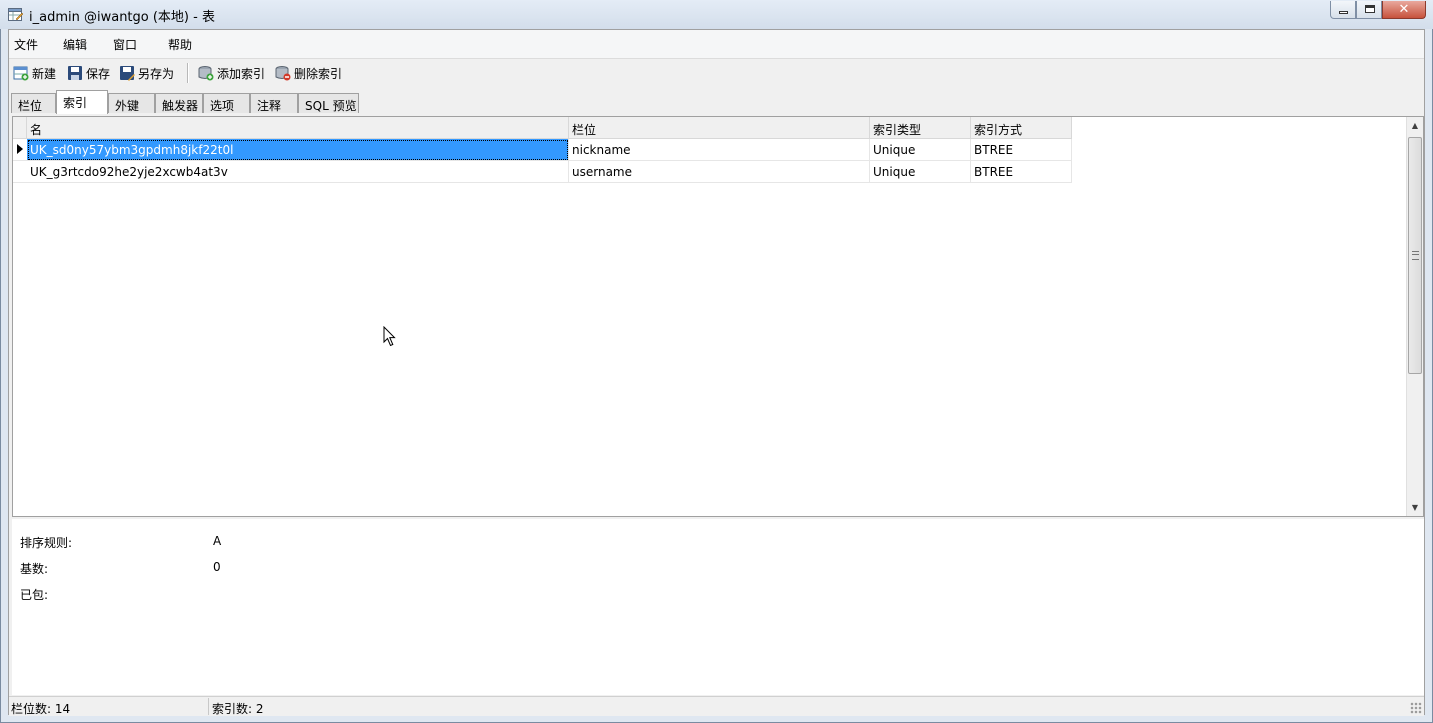 Image resolution: width=1433 pixels, height=723 pixels. What do you see at coordinates (44, 73) in the screenshot?
I see `new-label: 新建` at bounding box center [44, 73].